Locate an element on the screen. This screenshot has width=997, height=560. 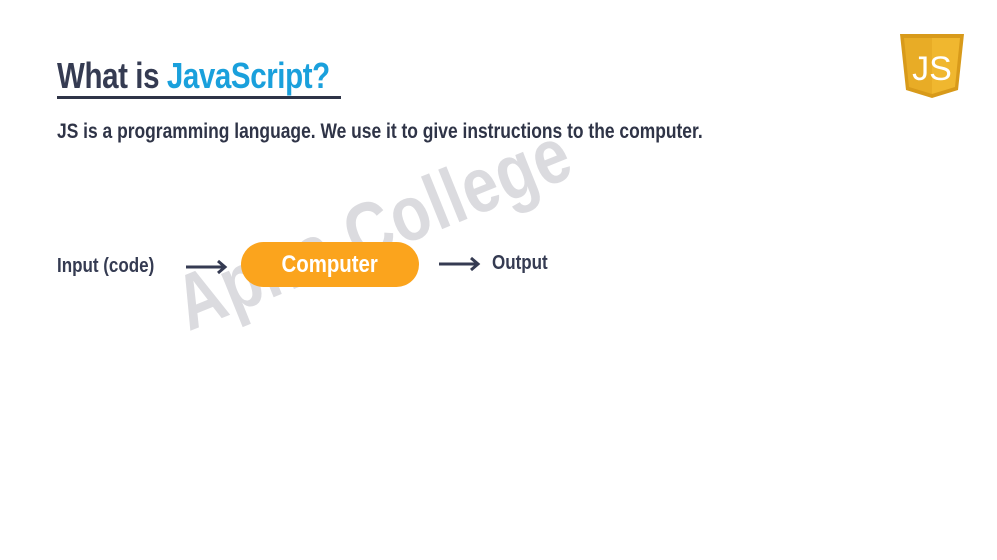
computer-label: Computer is located at coordinates (330, 264).